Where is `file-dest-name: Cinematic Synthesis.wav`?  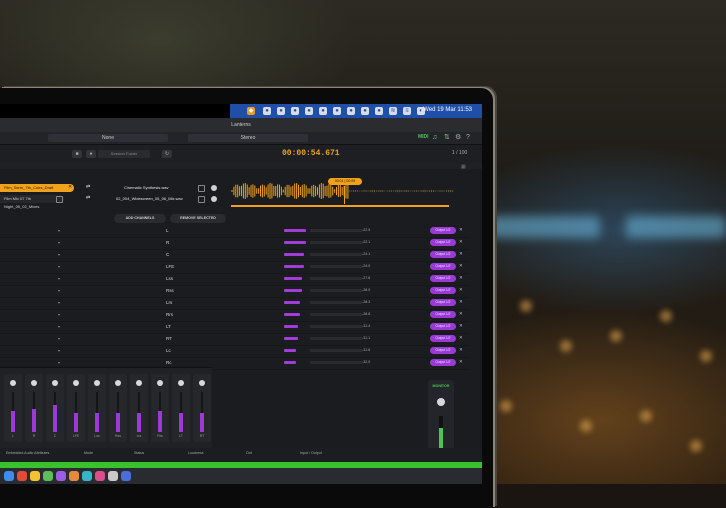 file-dest-name: Cinematic Synthesis.wav is located at coordinates (146, 188).